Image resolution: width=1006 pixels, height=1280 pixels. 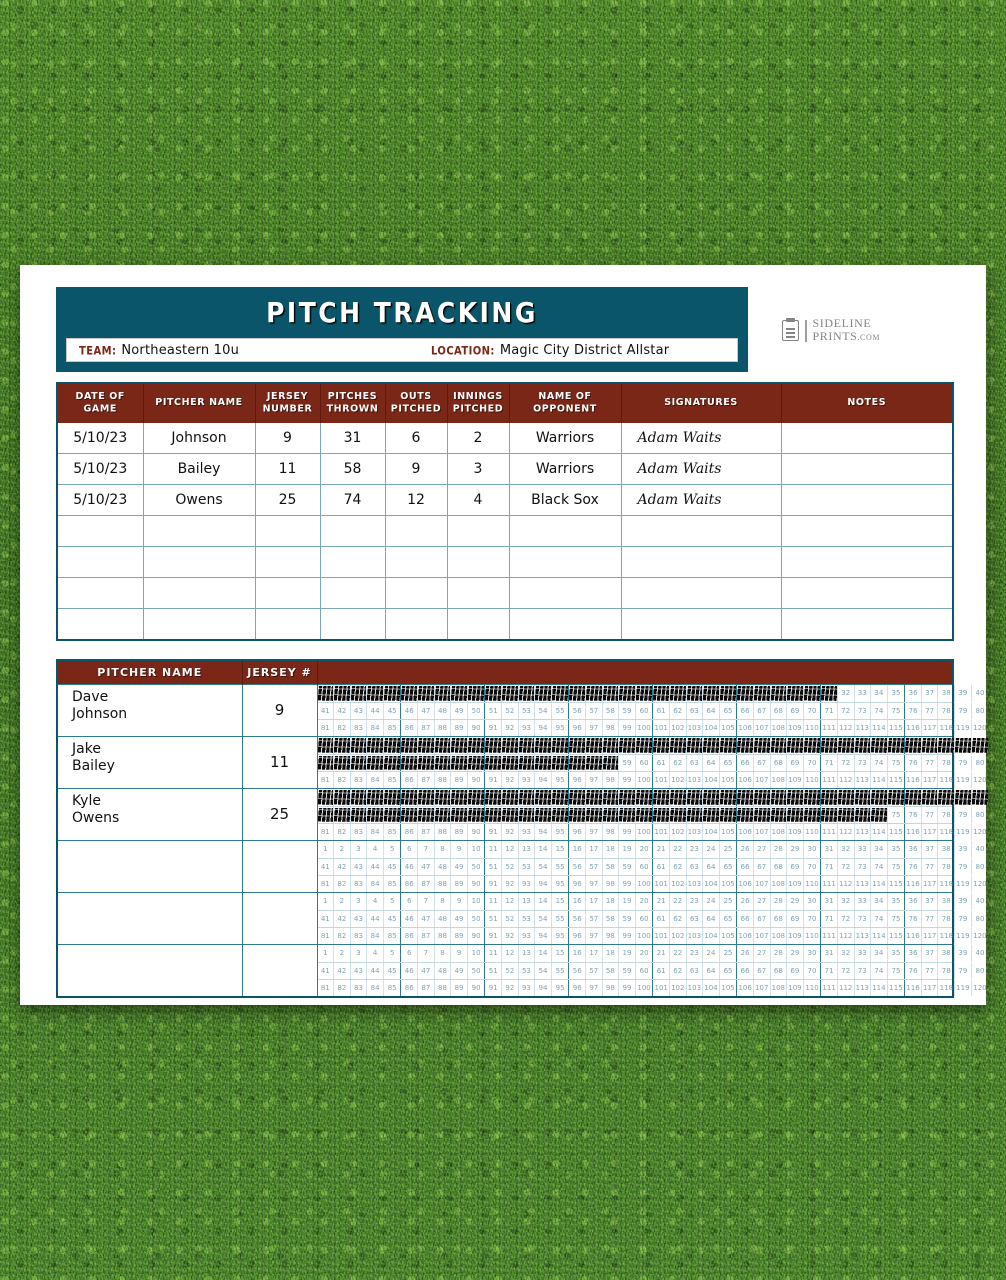 What do you see at coordinates (100, 500) in the screenshot?
I see `cell-date: 5/10/23` at bounding box center [100, 500].